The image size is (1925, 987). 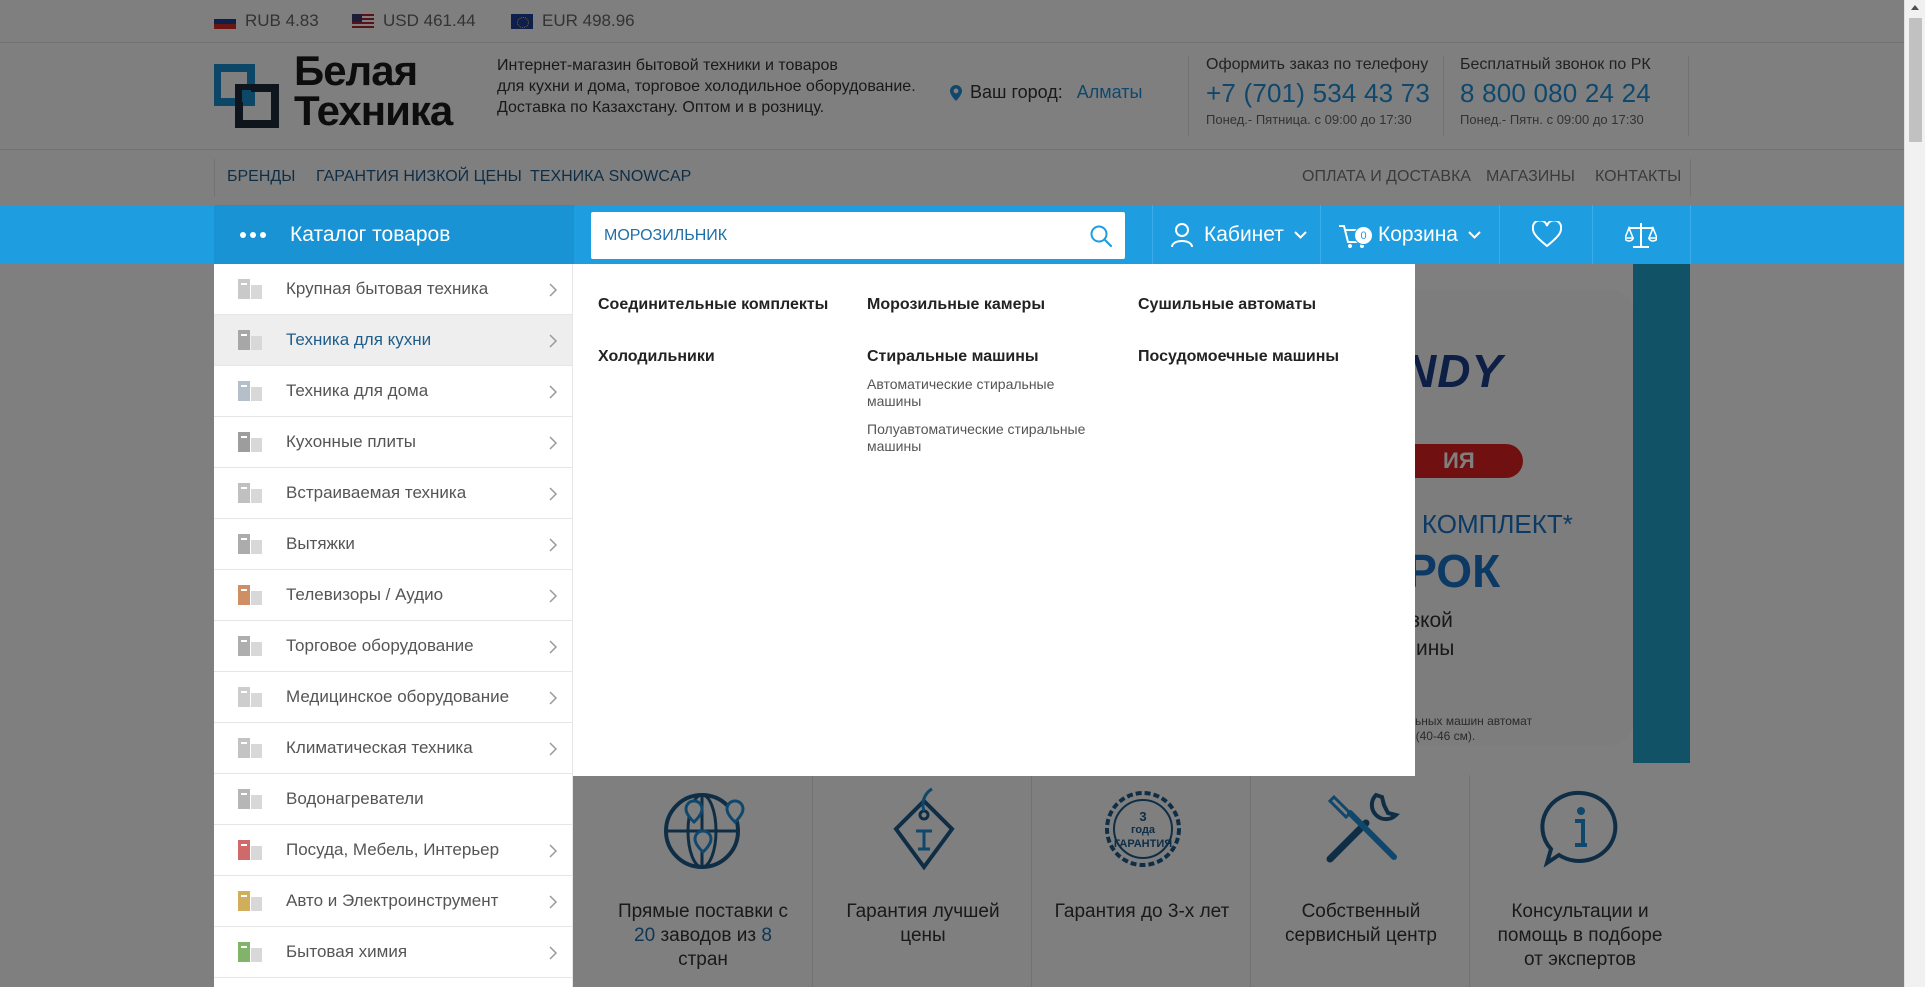 What do you see at coordinates (1142, 911) in the screenshot?
I see `feature-warranty-text: Гарантия до 3-х лет` at bounding box center [1142, 911].